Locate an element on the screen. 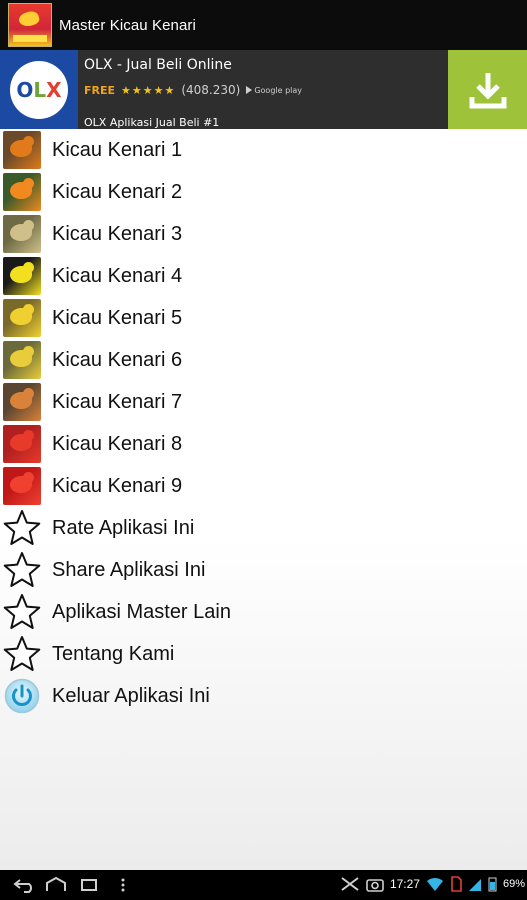  olx-logo-icon: OLX is located at coordinates (39, 89).